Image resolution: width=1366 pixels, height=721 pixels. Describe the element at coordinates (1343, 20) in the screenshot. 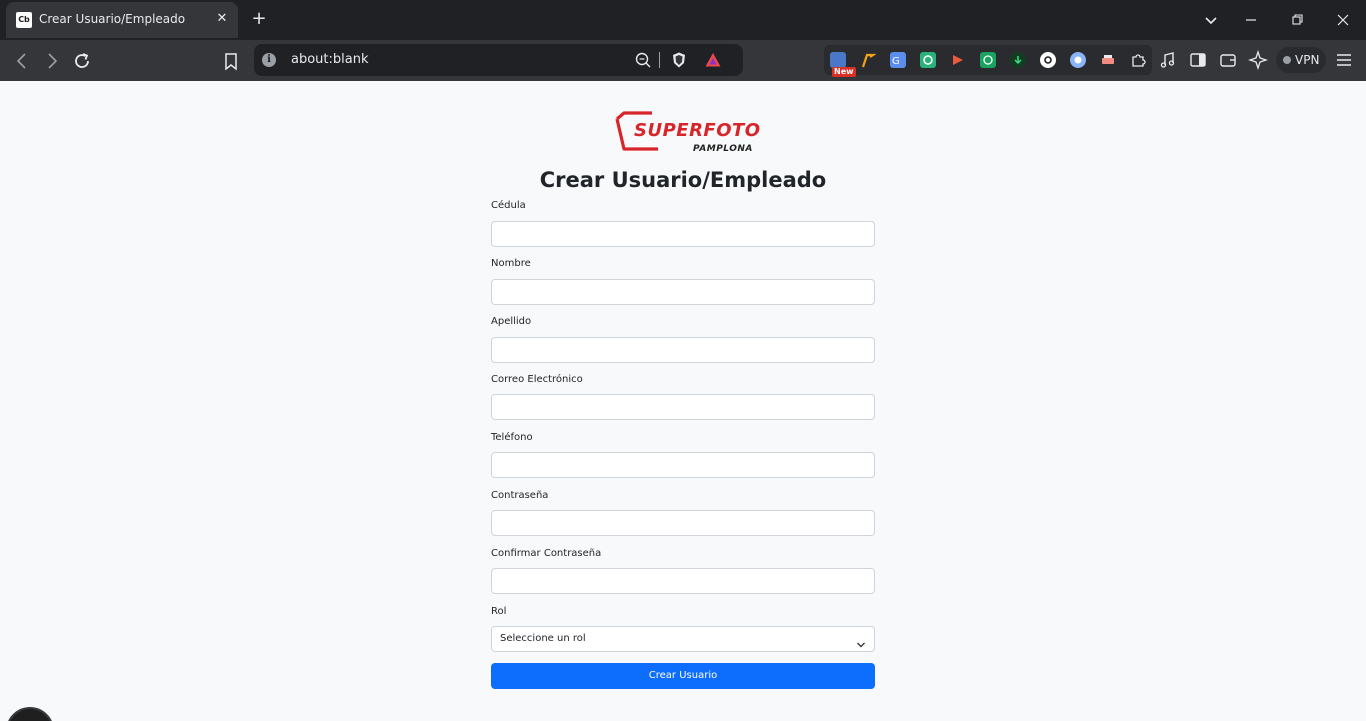

I see `close-window-icon` at that location.